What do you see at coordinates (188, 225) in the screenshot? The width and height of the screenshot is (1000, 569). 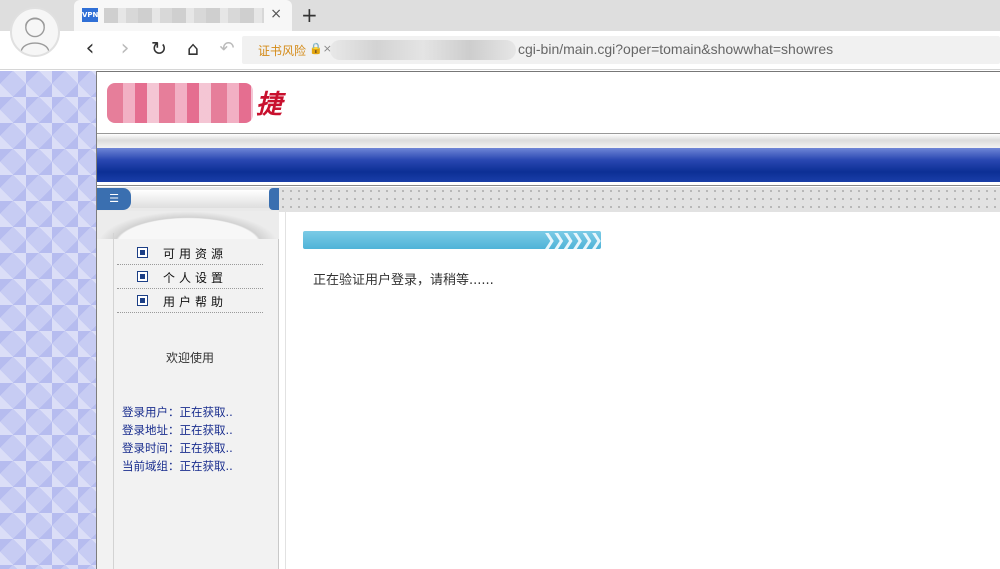 I see `sidebar-arch` at bounding box center [188, 225].